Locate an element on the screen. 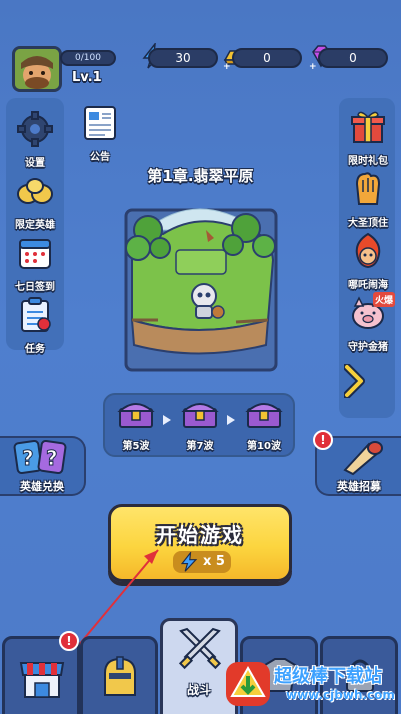 This screenshot has height=714, width=401. wave-reward: 第7波 is located at coordinates (200, 425).